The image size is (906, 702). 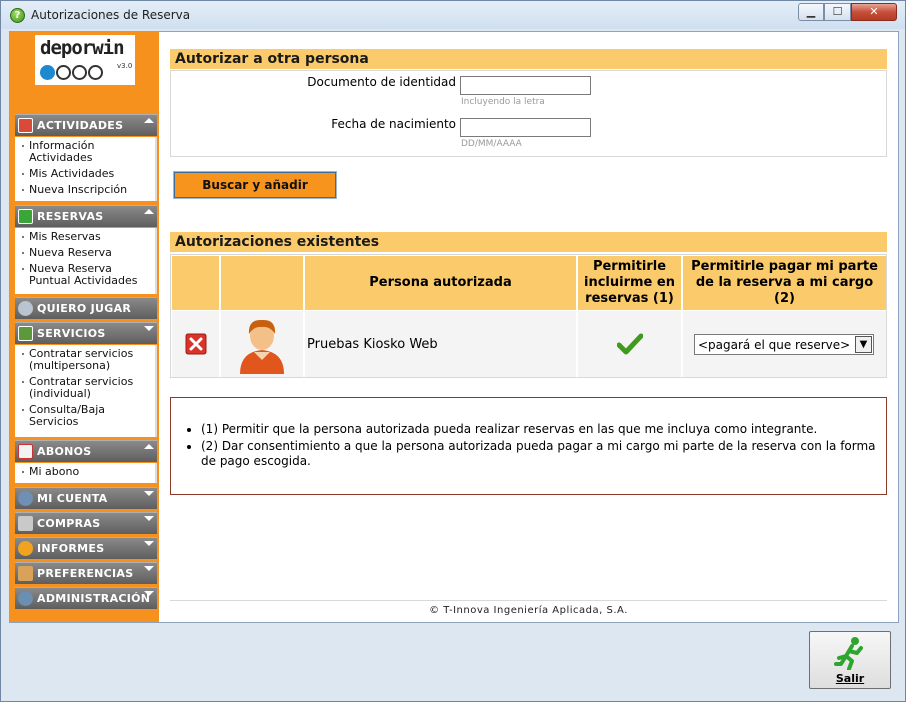 I want to click on nav-section-label: QUIERO JUGAR, so click(x=84, y=308).